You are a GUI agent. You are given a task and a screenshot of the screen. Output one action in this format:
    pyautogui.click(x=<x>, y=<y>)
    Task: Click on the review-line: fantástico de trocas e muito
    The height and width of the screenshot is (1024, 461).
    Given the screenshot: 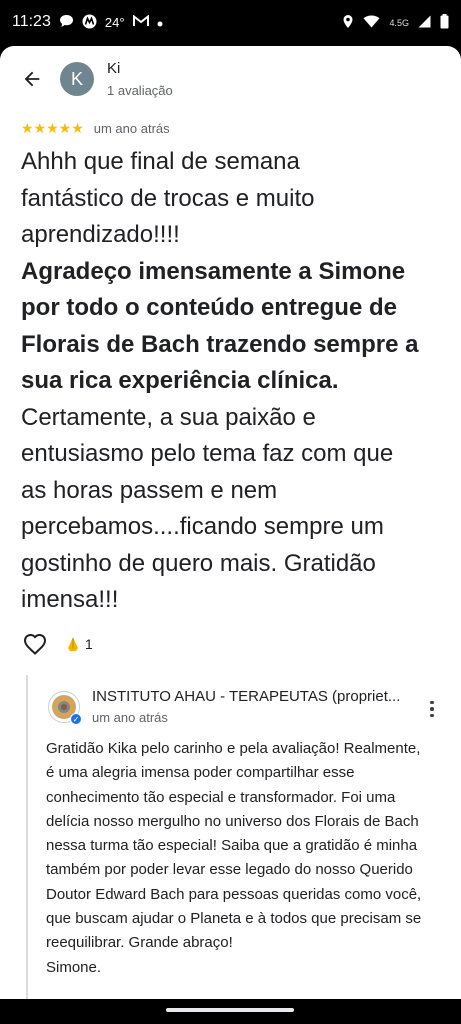 What is the action you would take?
    pyautogui.click(x=168, y=198)
    